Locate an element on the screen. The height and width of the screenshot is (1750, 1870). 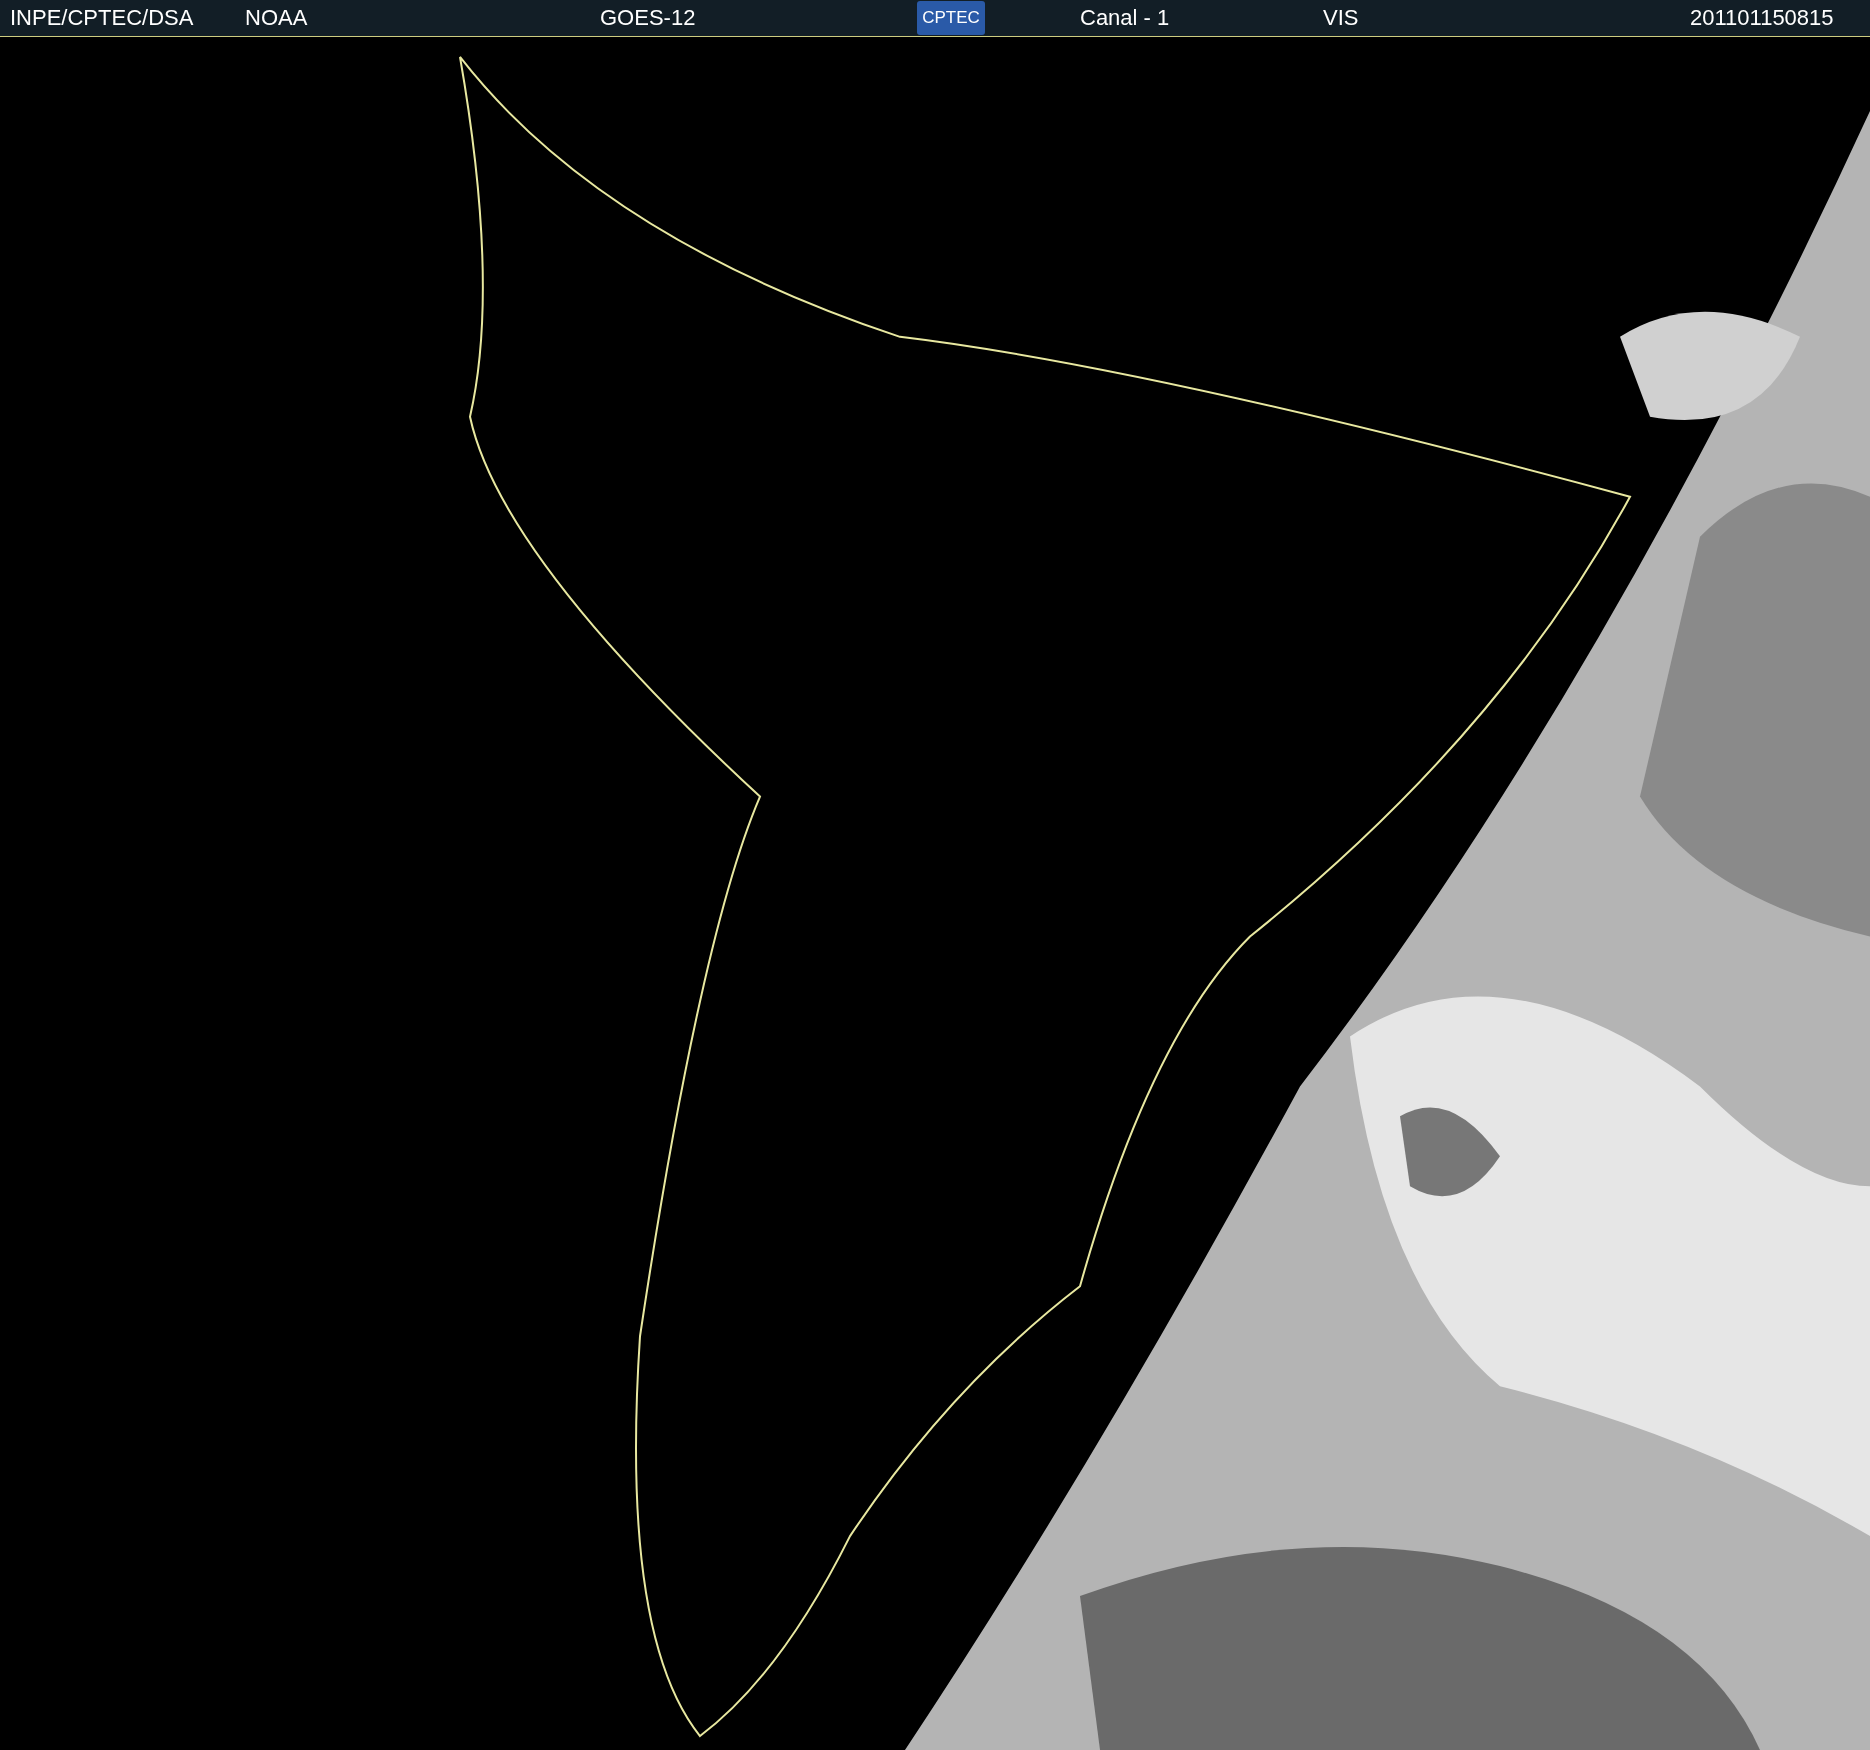
satellite-label: GOES-12 is located at coordinates (648, 18).